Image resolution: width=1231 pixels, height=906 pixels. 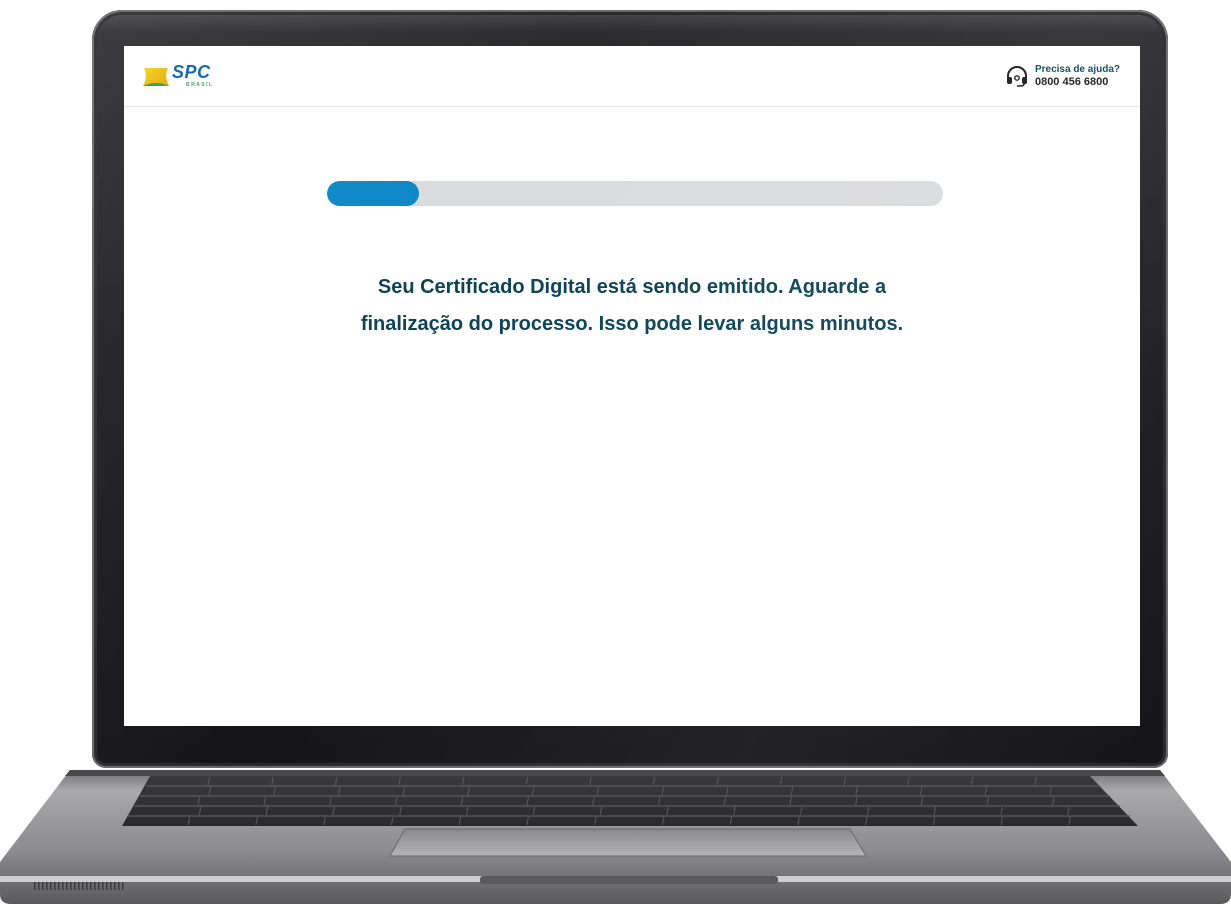 I want to click on spc-logo-mark-icon, so click(x=156, y=77).